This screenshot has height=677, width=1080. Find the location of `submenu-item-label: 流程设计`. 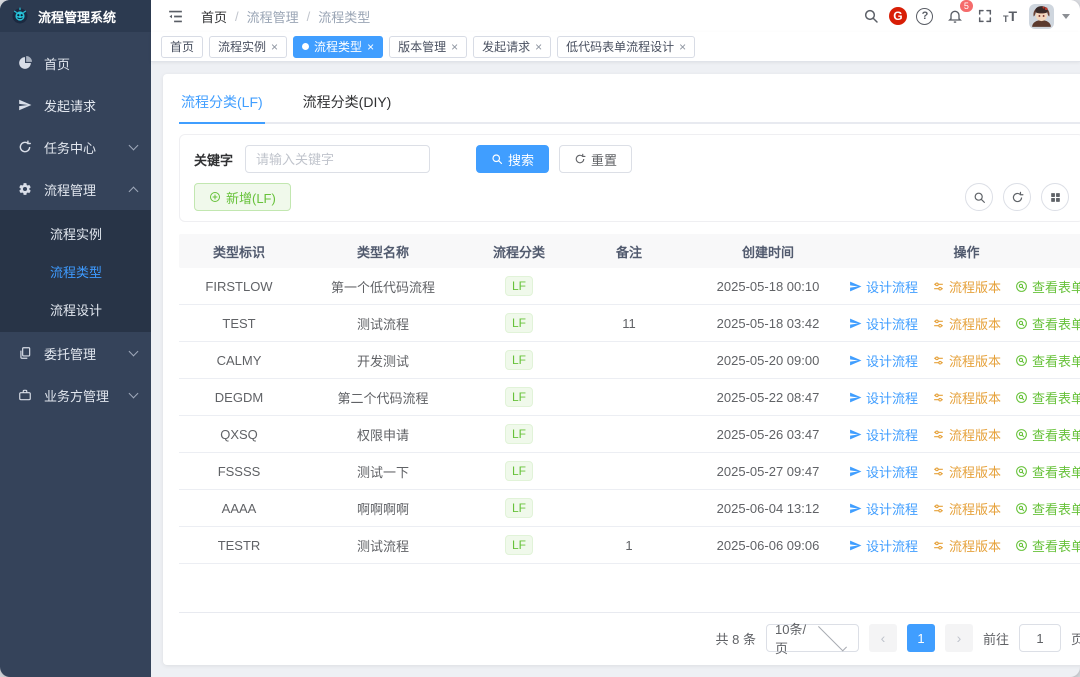

submenu-item-label: 流程设计 is located at coordinates (76, 310).